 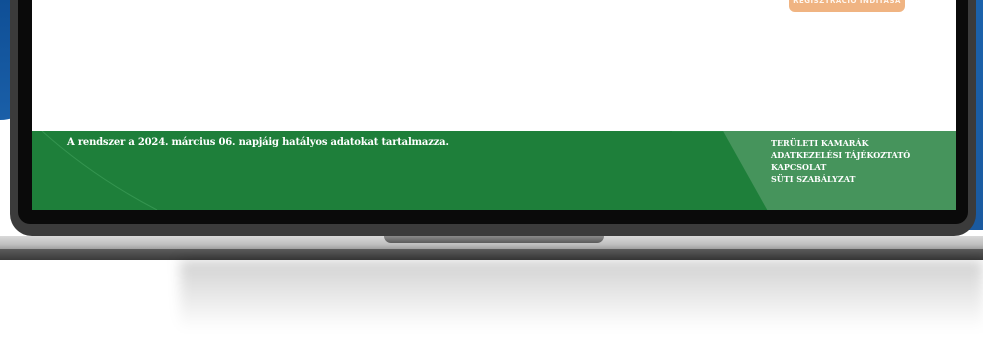 What do you see at coordinates (840, 167) in the screenshot?
I see `footer-link-kapcsolat: KAPCSOLAT` at bounding box center [840, 167].